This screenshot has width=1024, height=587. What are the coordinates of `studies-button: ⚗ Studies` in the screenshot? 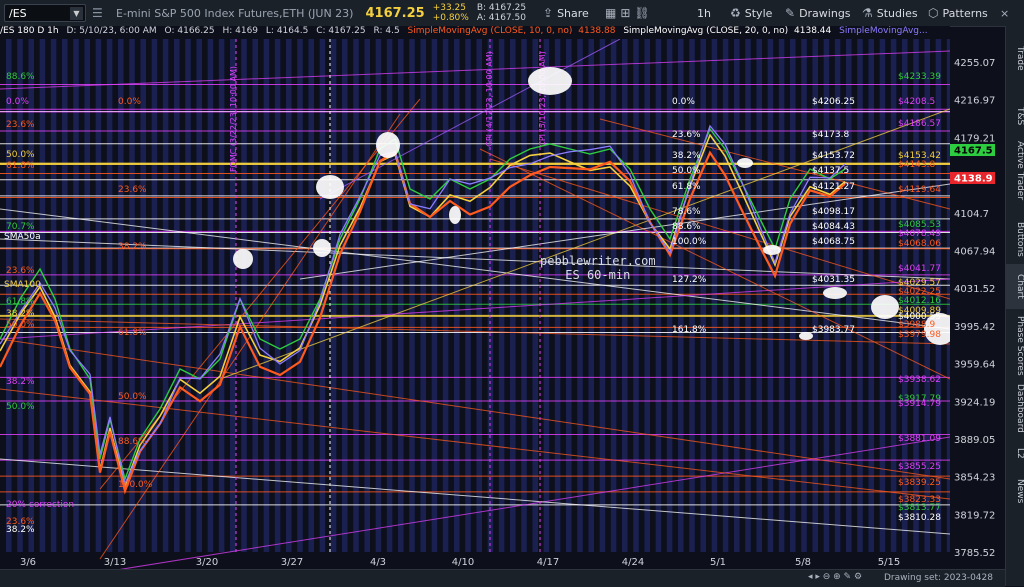 It's located at (890, 13).